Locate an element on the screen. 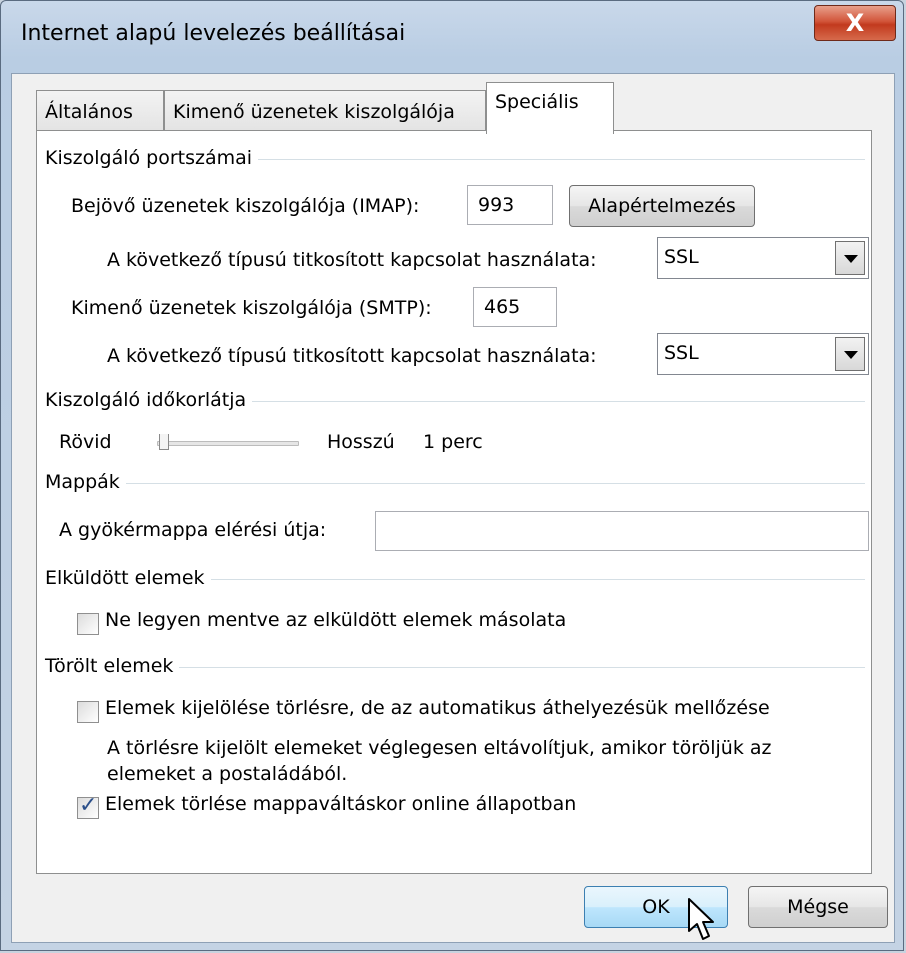  incoming-encryption-dropdown-button is located at coordinates (850, 258).